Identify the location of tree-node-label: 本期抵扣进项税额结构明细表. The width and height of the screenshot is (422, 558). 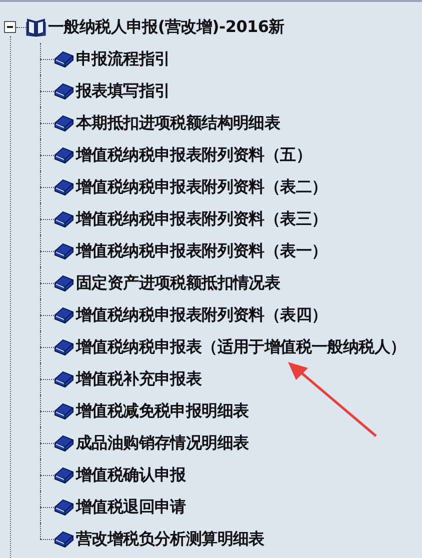
(178, 123).